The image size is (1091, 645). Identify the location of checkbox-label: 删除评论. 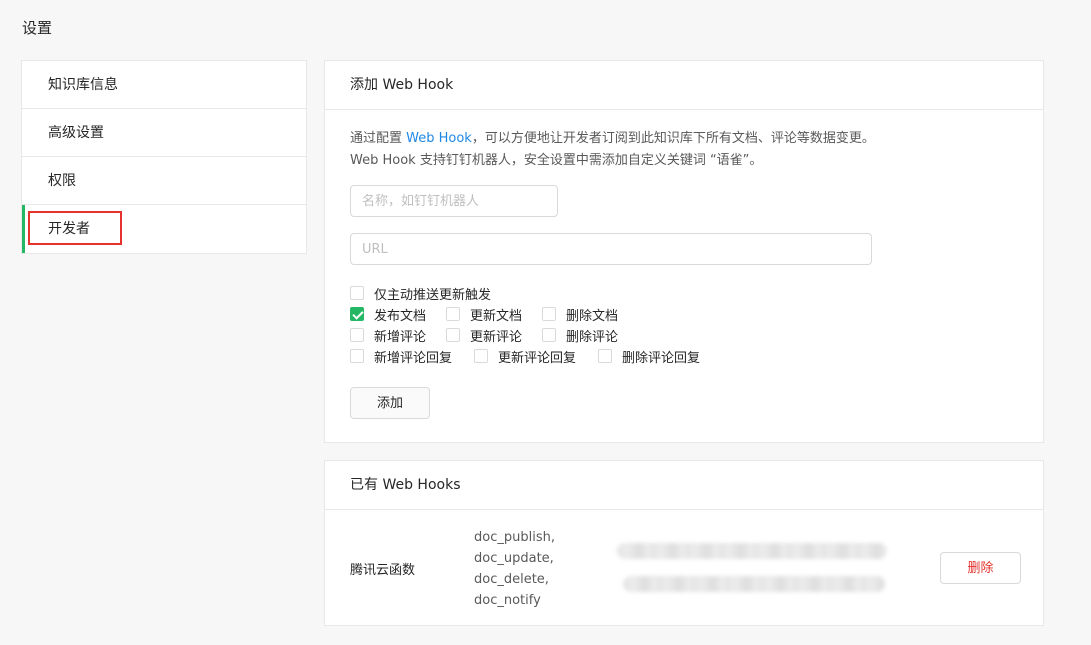
(592, 337).